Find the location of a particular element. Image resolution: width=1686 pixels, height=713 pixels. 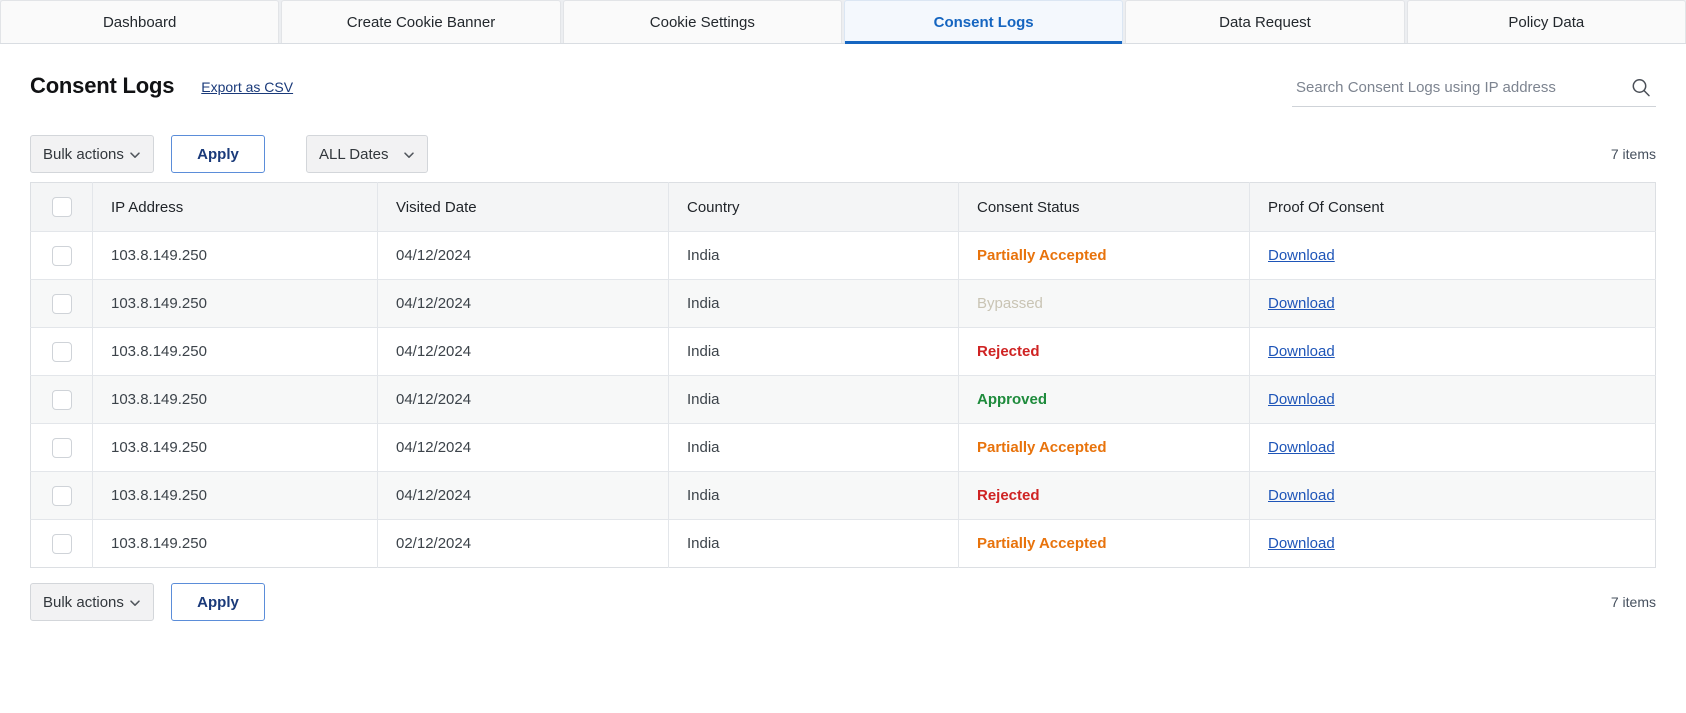

cell-visited-date: 02/12/2024 is located at coordinates (523, 543).